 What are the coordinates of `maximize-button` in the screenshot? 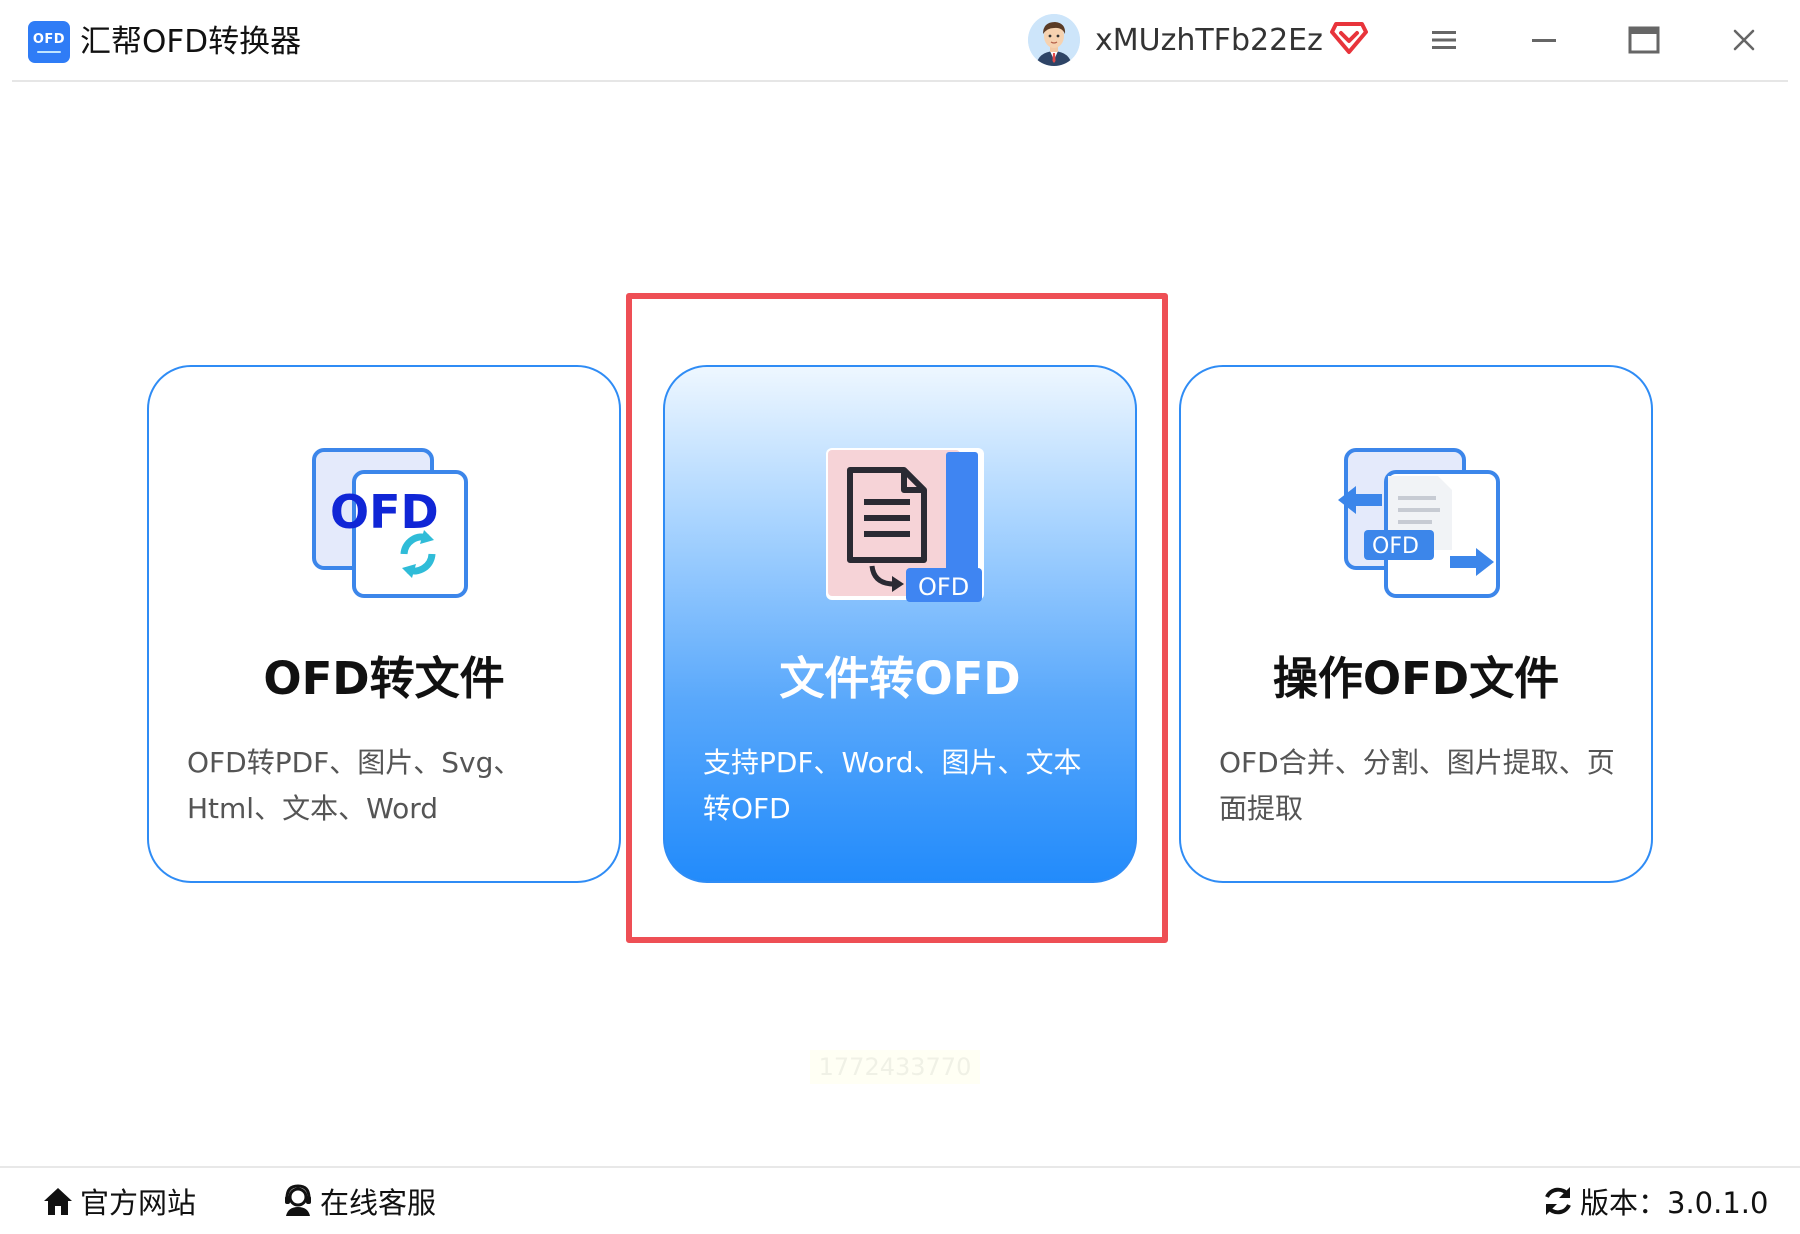 It's located at (1644, 40).